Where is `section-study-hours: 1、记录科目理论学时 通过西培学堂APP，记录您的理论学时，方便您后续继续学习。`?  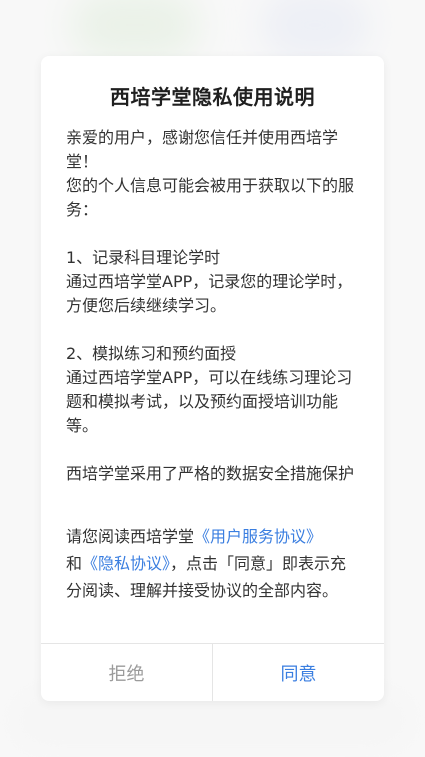
section-study-hours: 1、记录科目理论学时 通过西培学堂APP，记录您的理论学时，方便您后续继续学习。 is located at coordinates (214, 282).